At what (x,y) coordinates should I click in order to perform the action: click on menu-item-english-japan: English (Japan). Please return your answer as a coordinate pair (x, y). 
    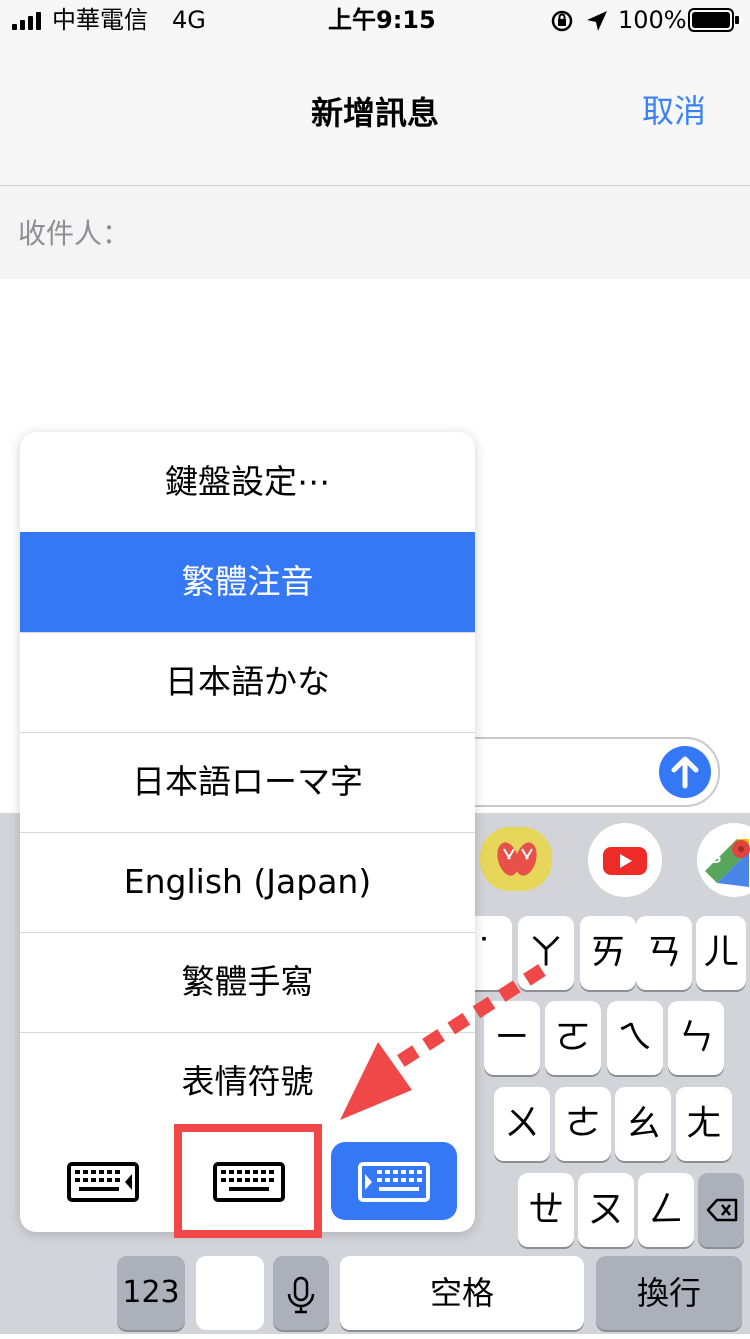
    Looking at the image, I should click on (247, 882).